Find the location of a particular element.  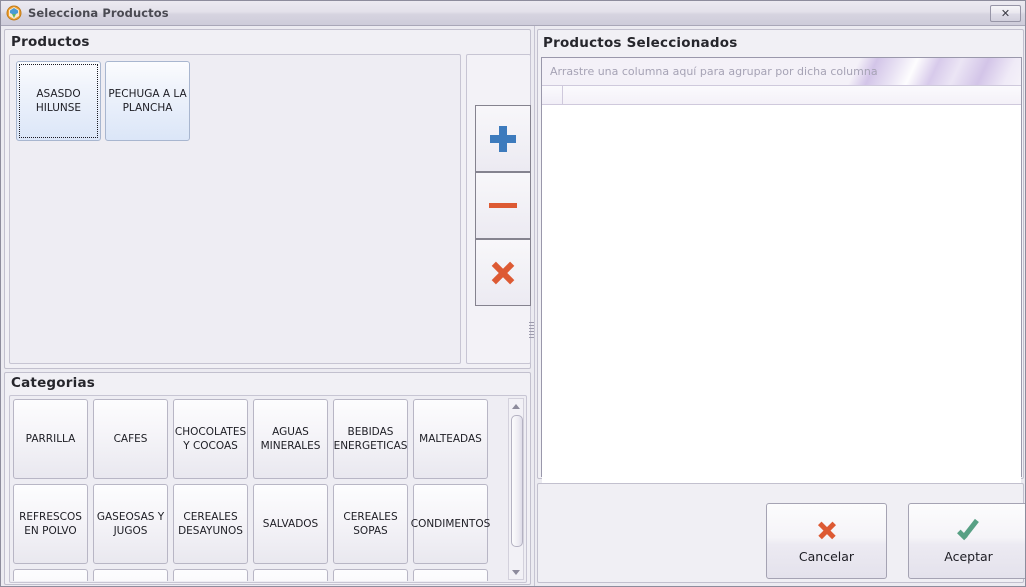

cancel-button: Cancelar is located at coordinates (826, 541).